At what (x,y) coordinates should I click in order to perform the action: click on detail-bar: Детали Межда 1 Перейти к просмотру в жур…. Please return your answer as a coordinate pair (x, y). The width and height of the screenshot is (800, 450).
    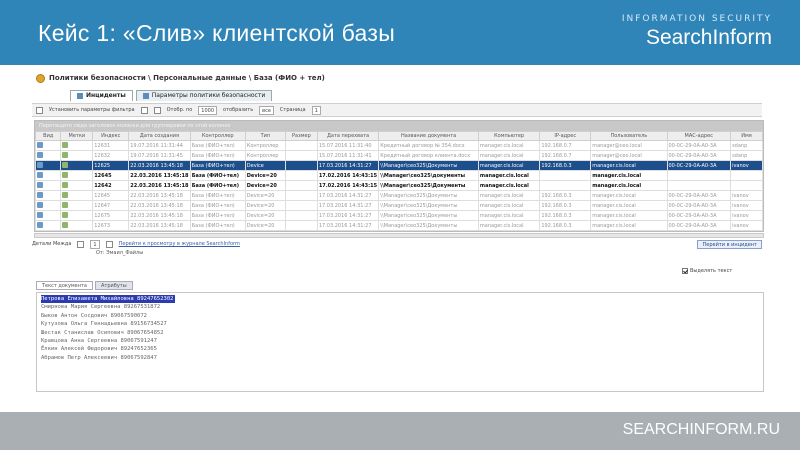
    Looking at the image, I should click on (397, 244).